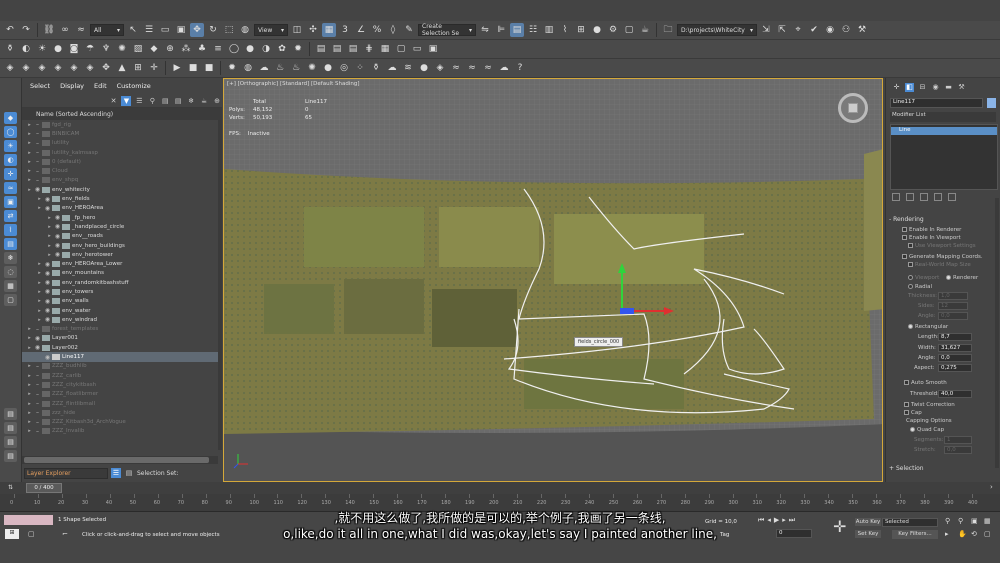 This screenshot has height=563, width=1000. What do you see at coordinates (72, 86) in the screenshot?
I see `menu-display: Display` at bounding box center [72, 86].